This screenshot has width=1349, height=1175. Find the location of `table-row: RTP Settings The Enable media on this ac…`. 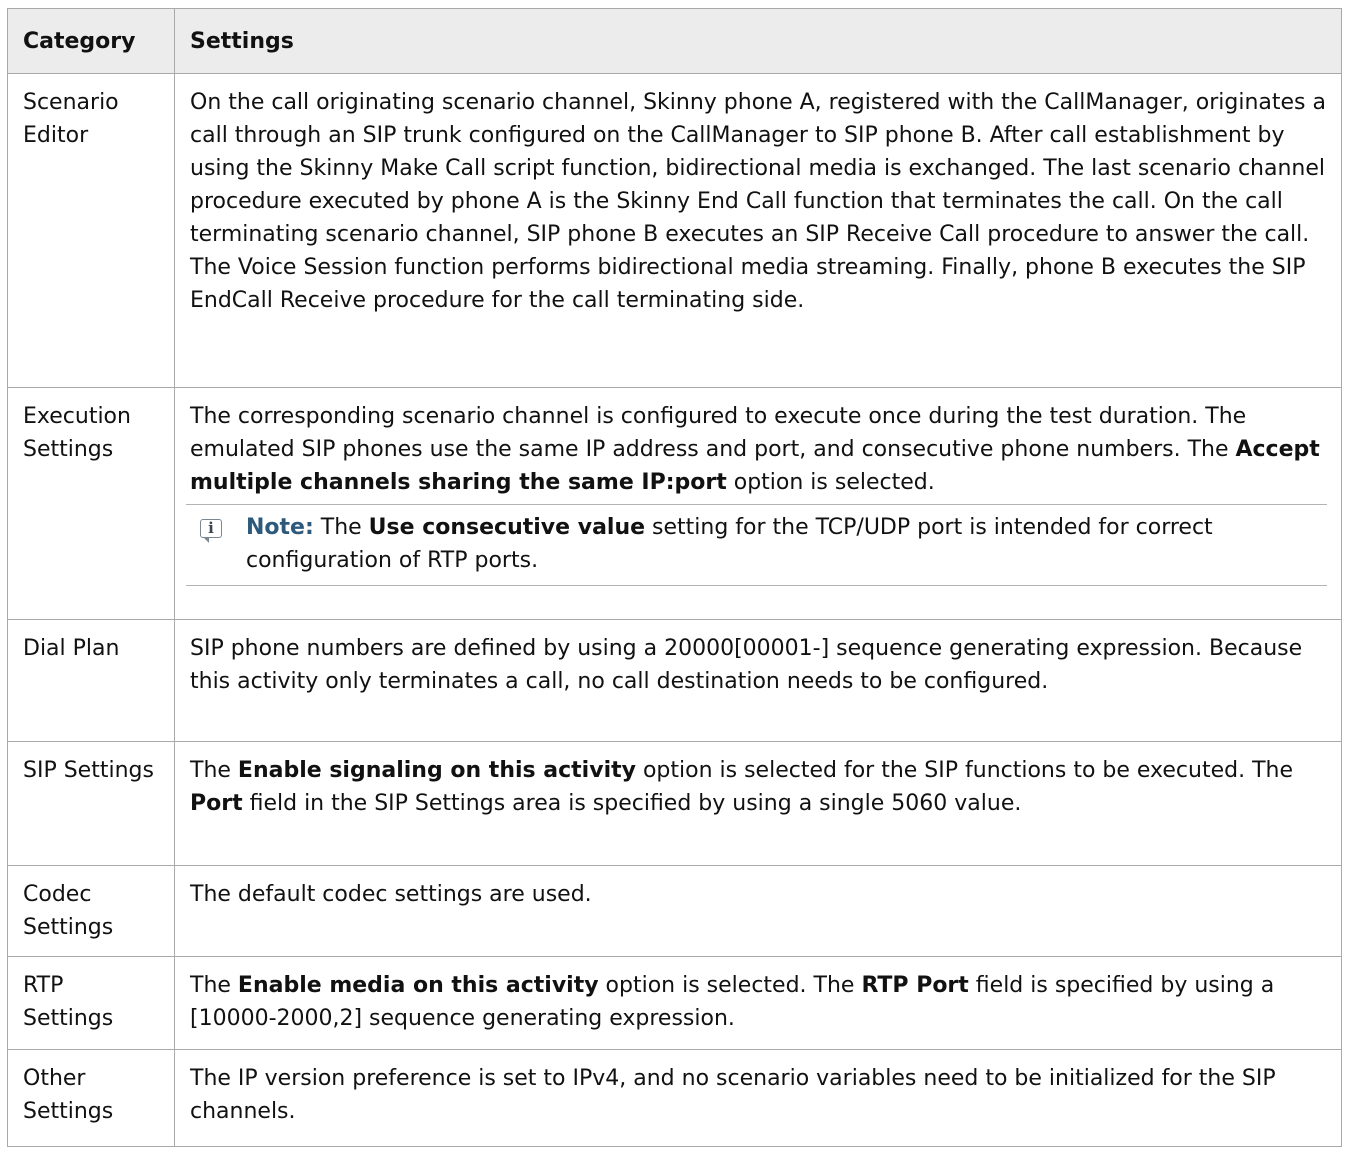

table-row: RTP Settings The Enable media on this ac… is located at coordinates (674, 1003).